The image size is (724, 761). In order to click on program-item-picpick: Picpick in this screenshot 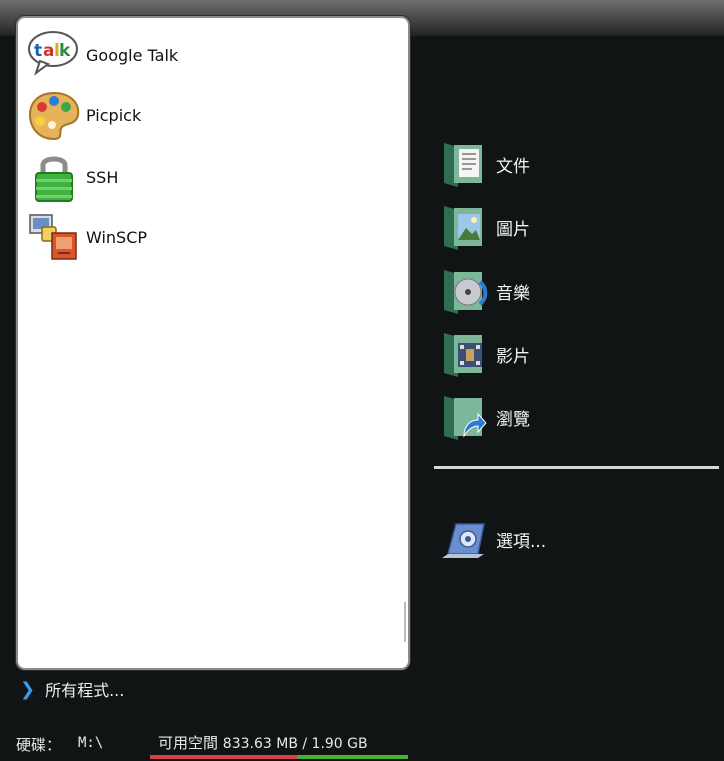, I will do `click(211, 115)`.